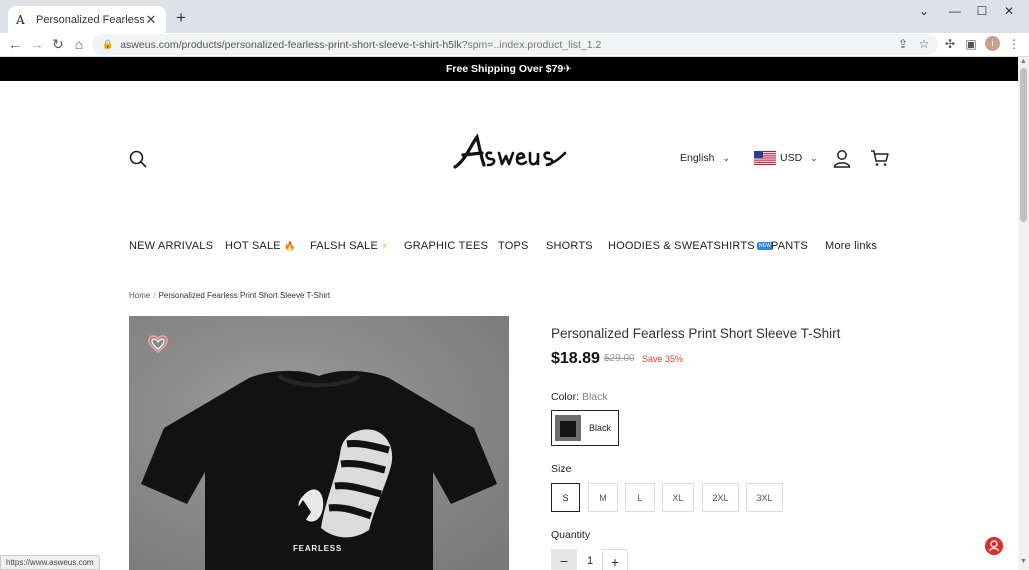  What do you see at coordinates (992, 43) in the screenshot?
I see `profile-avatar: i` at bounding box center [992, 43].